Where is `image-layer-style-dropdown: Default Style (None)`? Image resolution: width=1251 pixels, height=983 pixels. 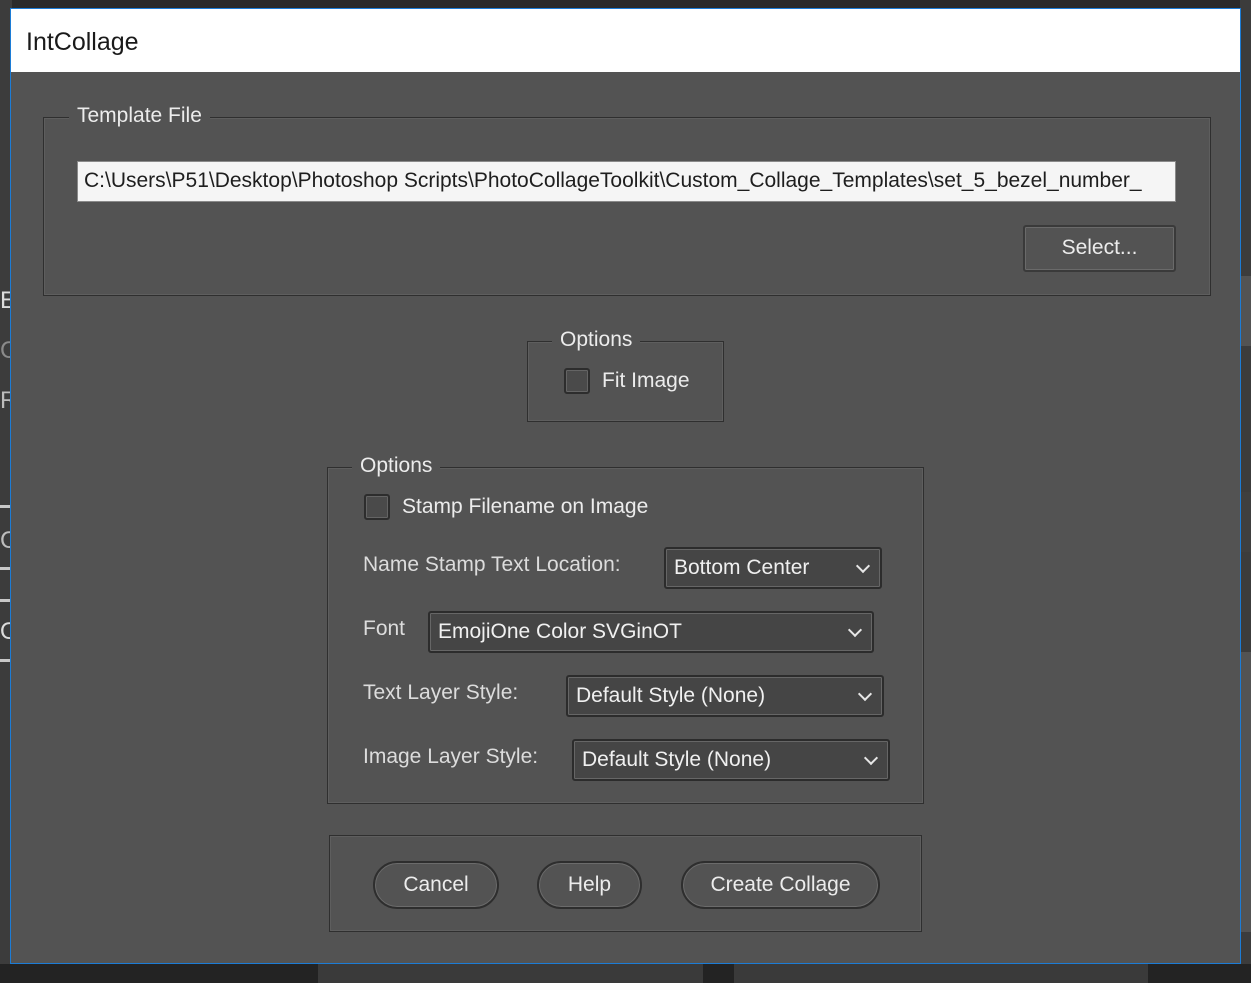
image-layer-style-dropdown: Default Style (None) is located at coordinates (731, 760).